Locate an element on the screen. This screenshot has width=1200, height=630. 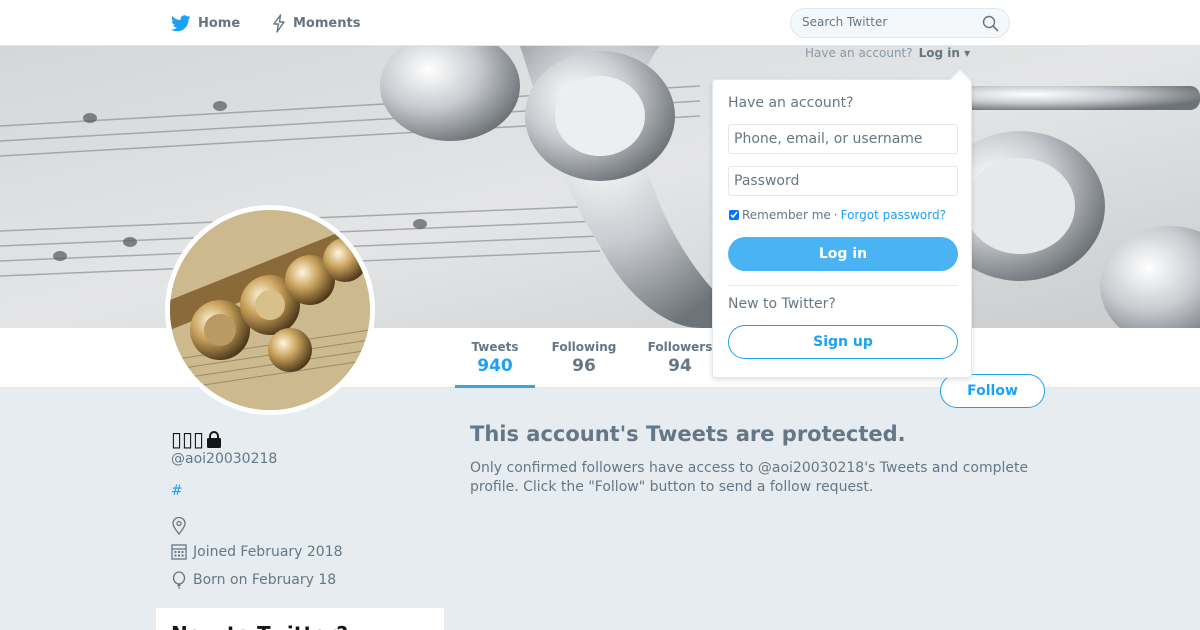
caret-down-icon: ▾ is located at coordinates (967, 53).